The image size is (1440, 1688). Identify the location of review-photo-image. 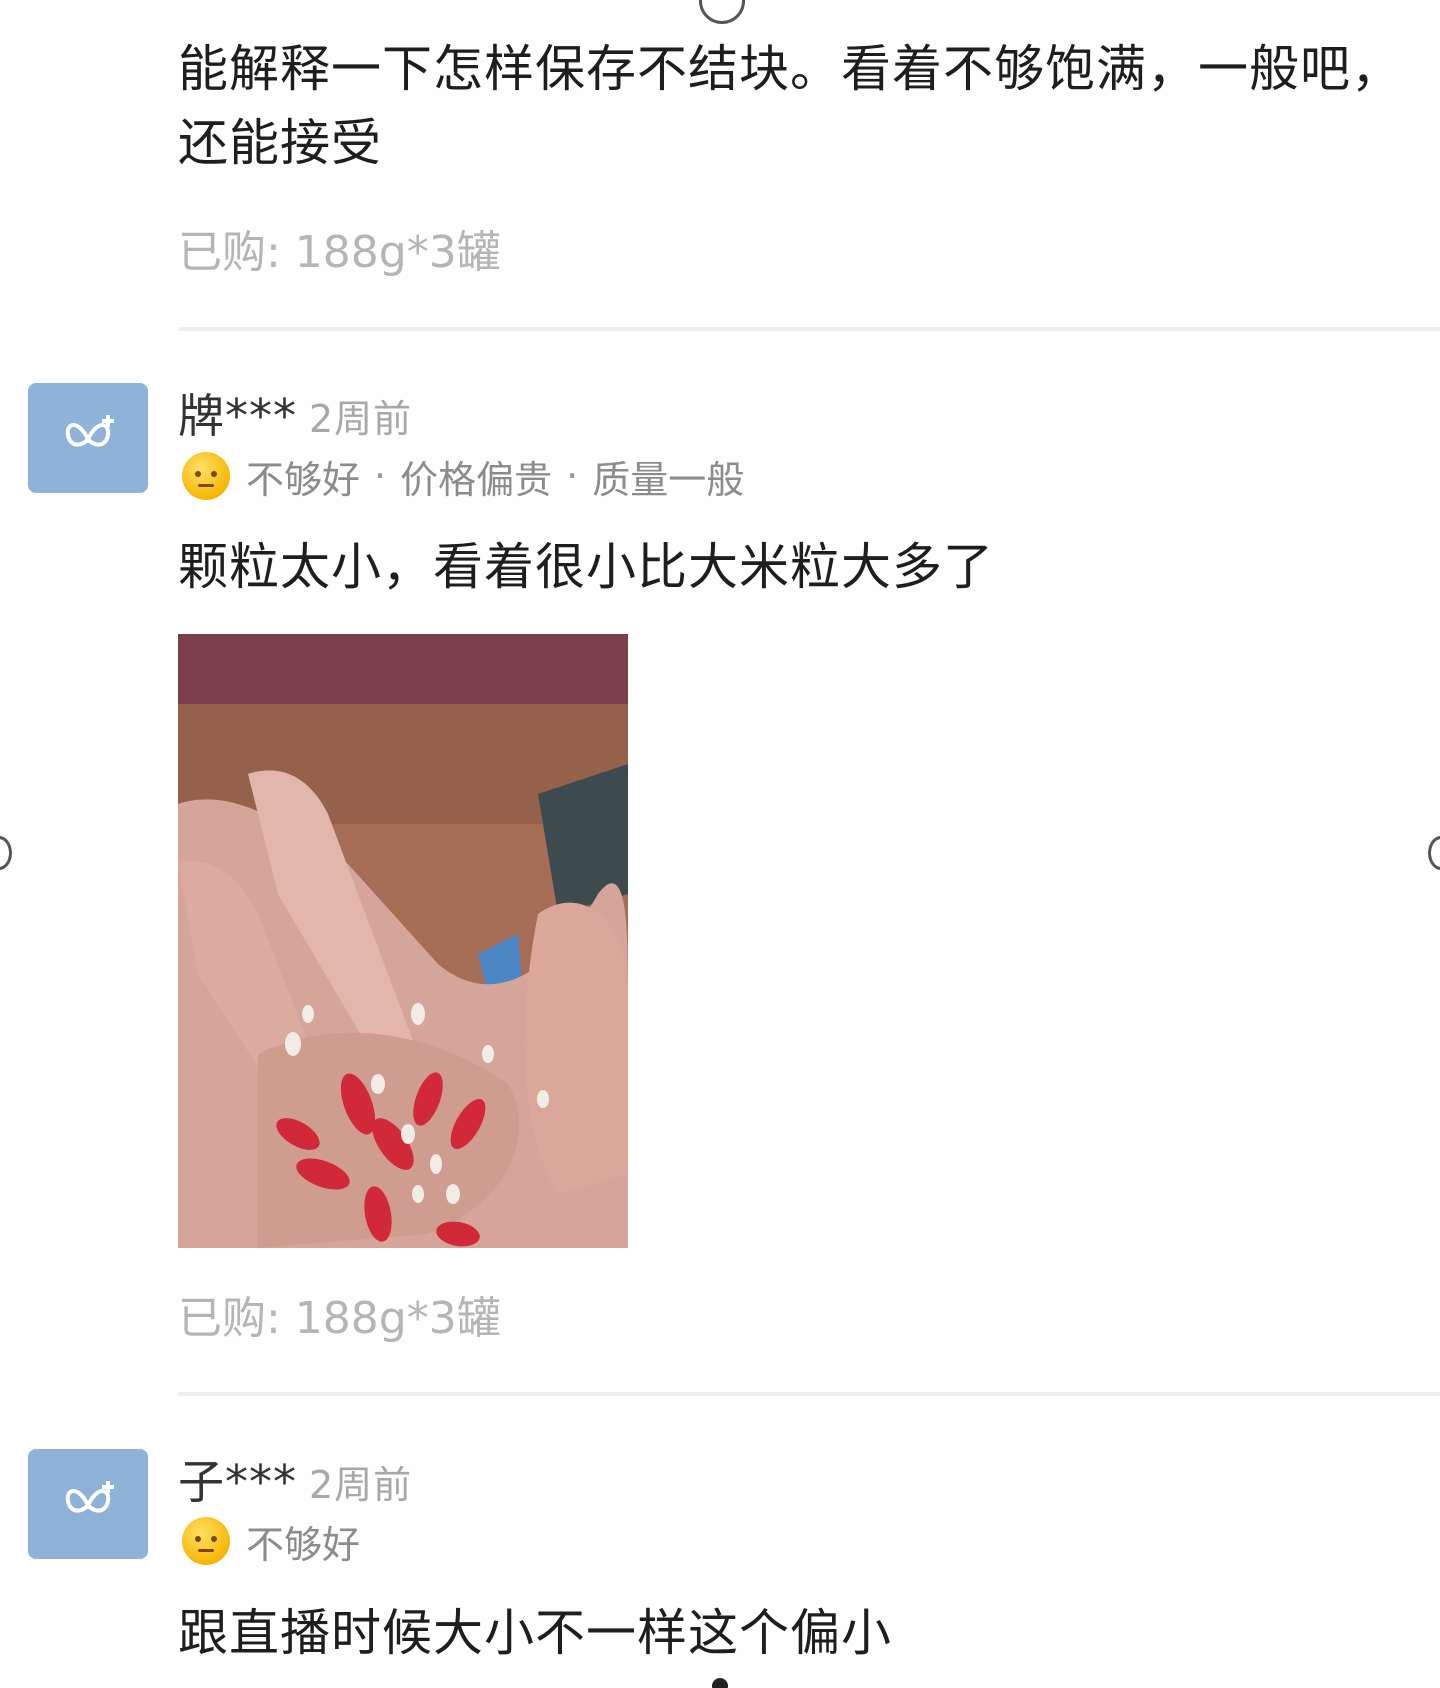
(403, 941).